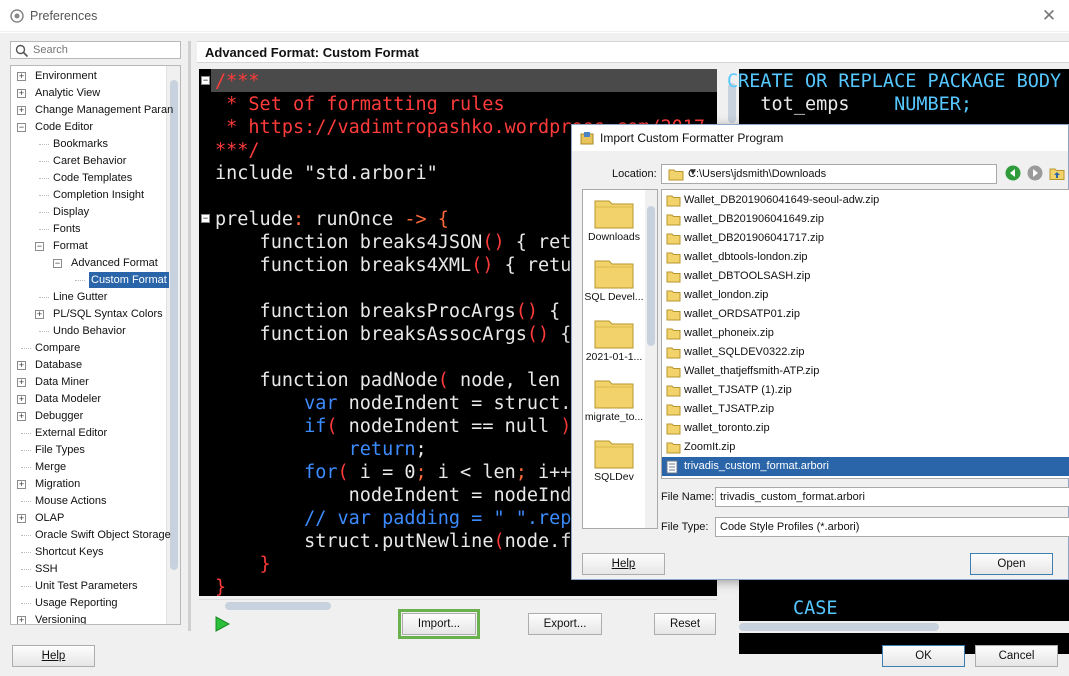  Describe the element at coordinates (897, 627) in the screenshot. I see `preview-hscrollbar` at that location.